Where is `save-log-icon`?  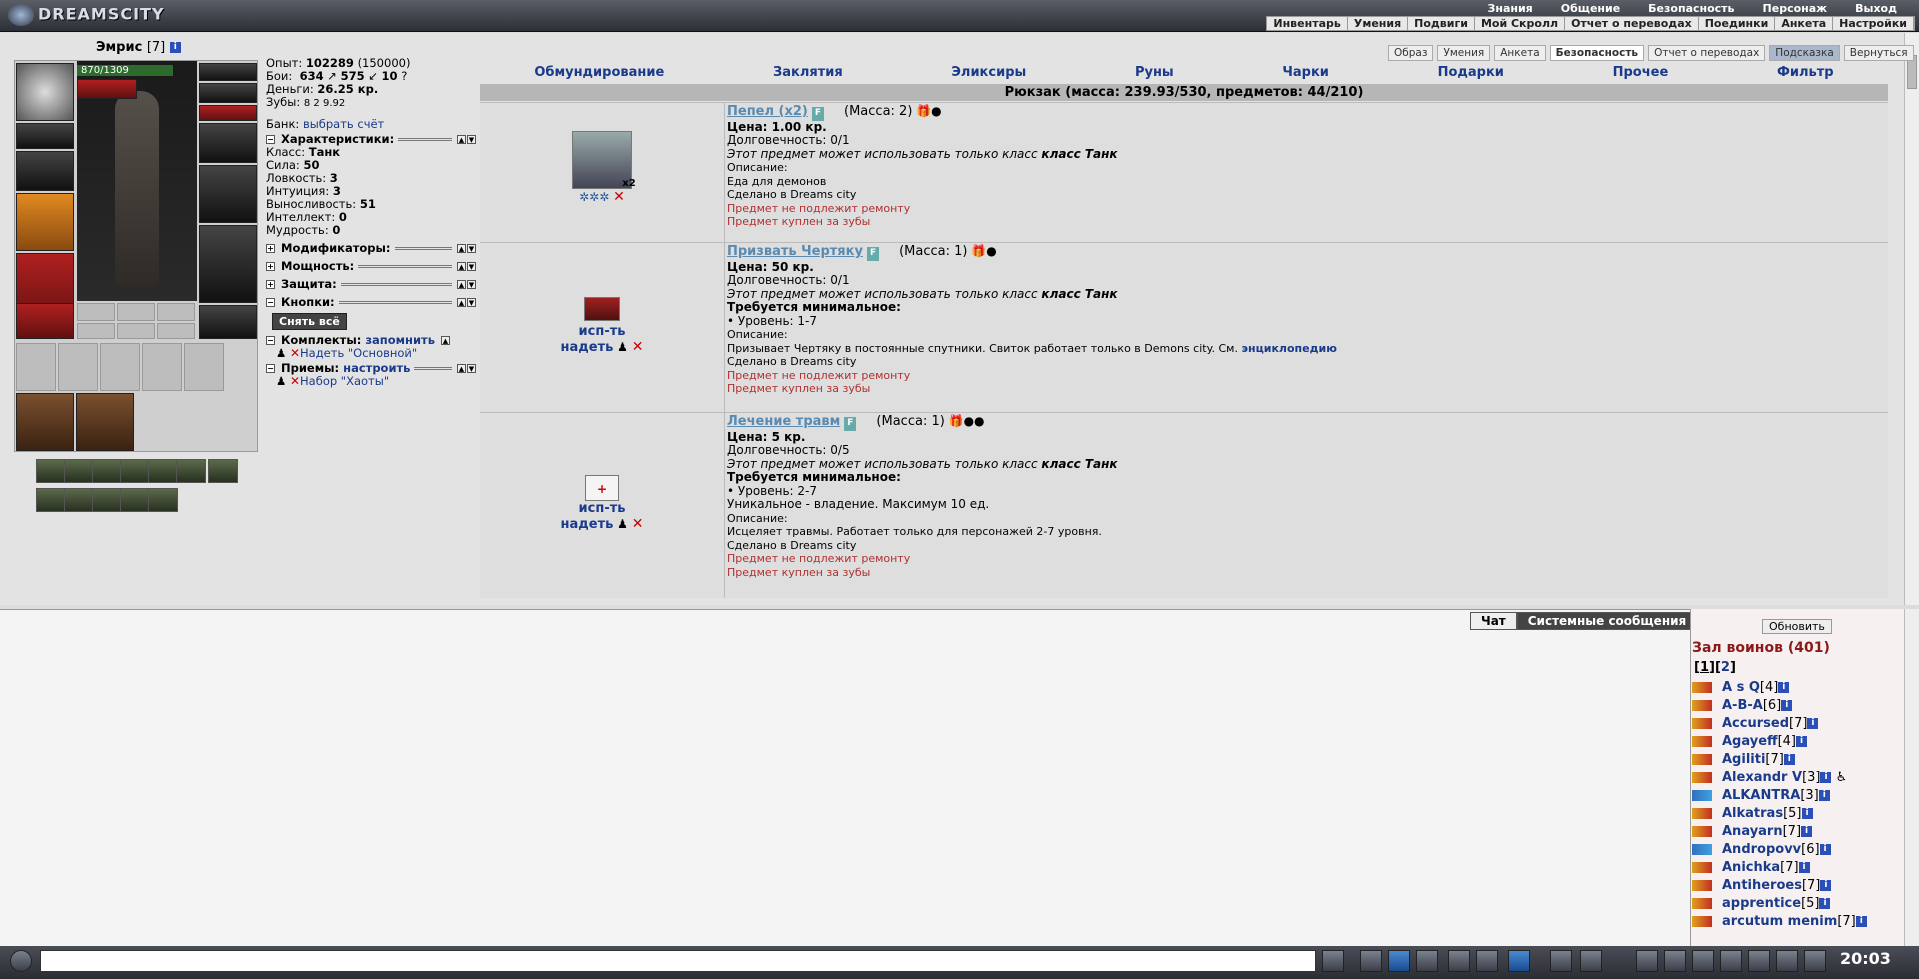
save-log-icon is located at coordinates (1427, 961).